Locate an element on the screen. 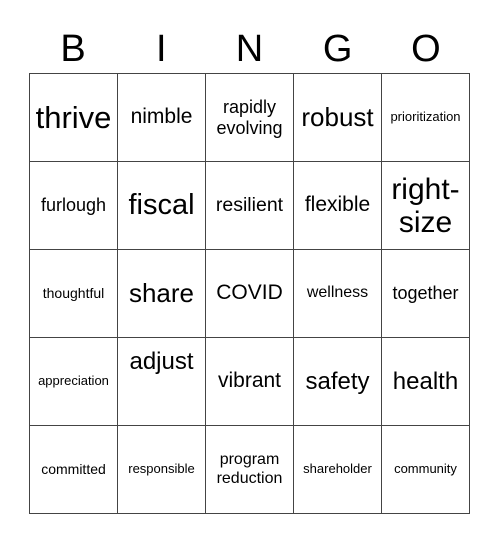  bingo-cell: flexible is located at coordinates (338, 206).